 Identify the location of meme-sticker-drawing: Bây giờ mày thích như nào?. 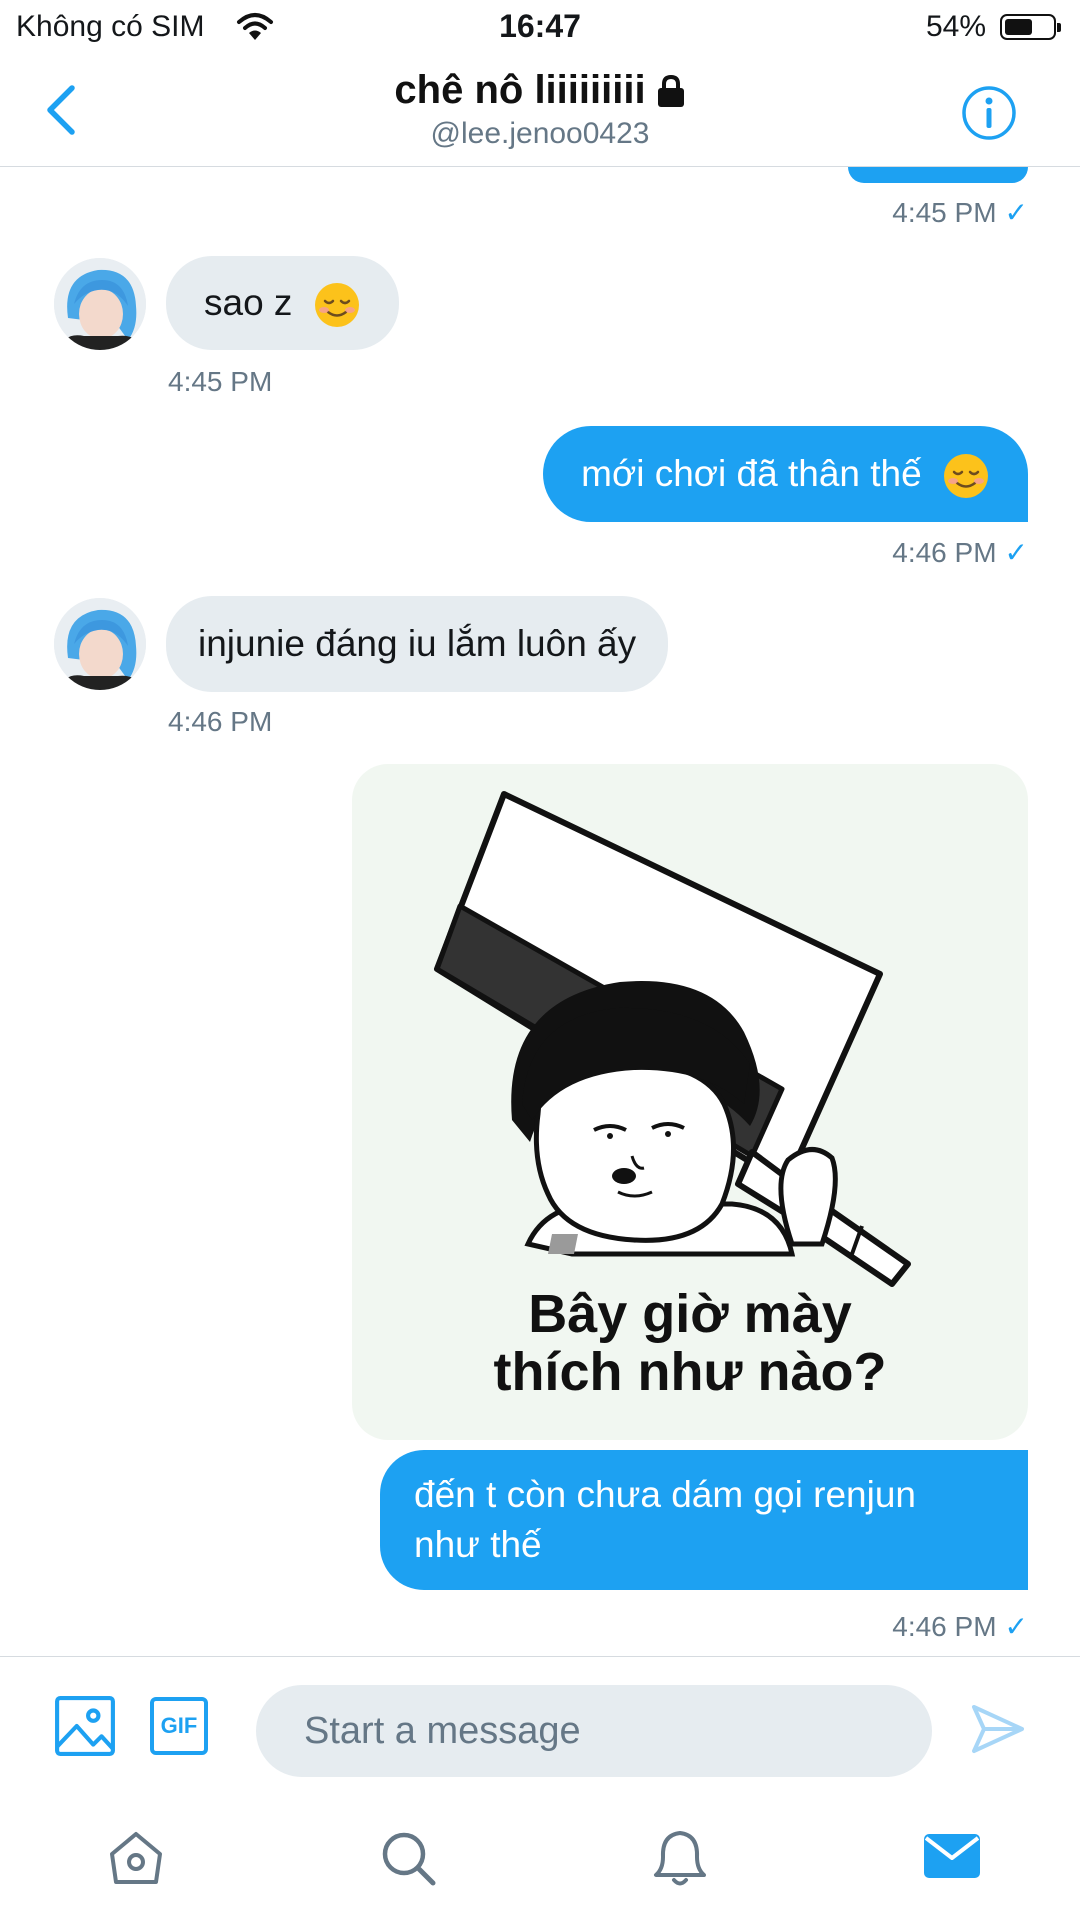
(672, 1096).